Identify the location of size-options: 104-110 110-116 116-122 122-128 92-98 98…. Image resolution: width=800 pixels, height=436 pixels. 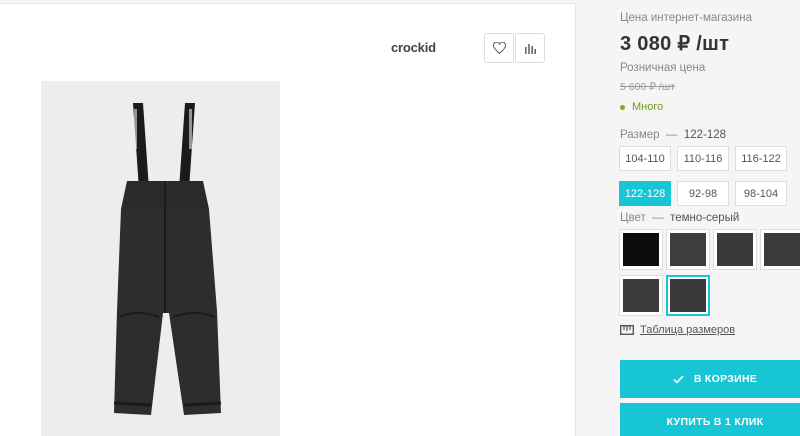
(709, 176).